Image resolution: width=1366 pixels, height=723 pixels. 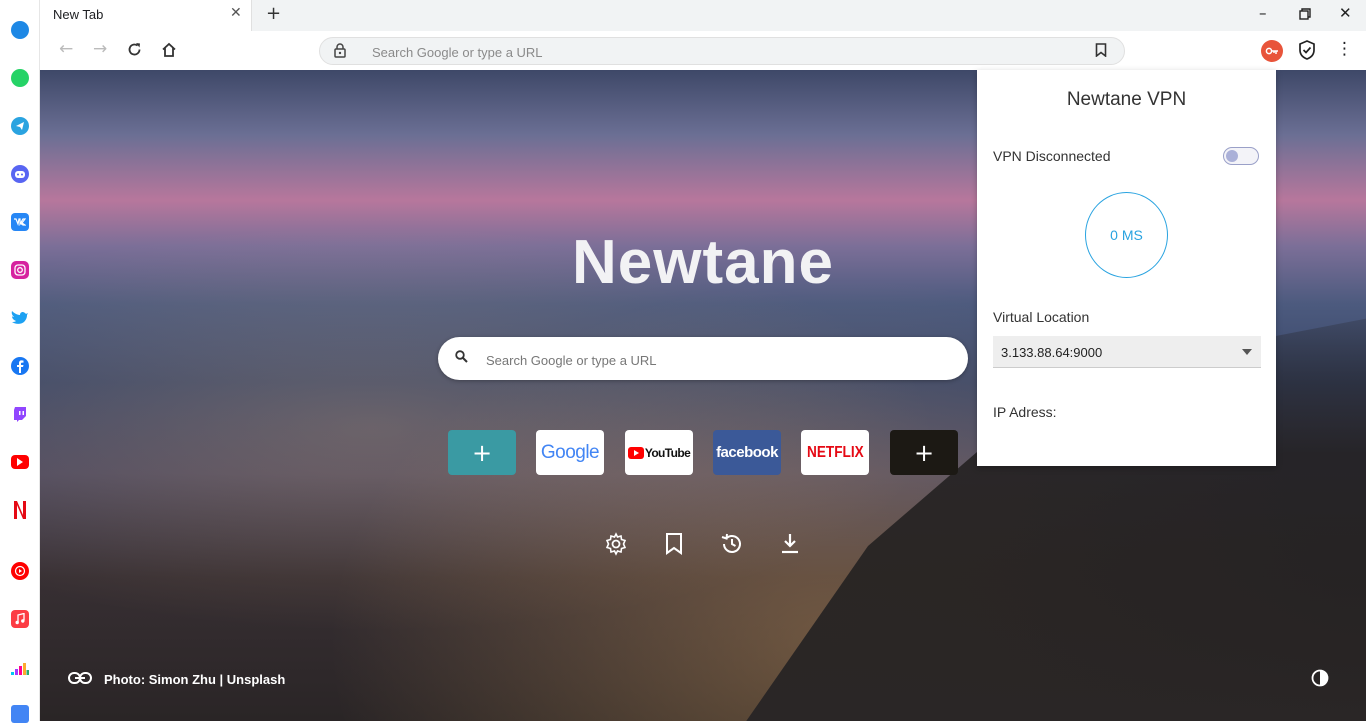 I want to click on apple-music-icon, so click(x=20, y=619).